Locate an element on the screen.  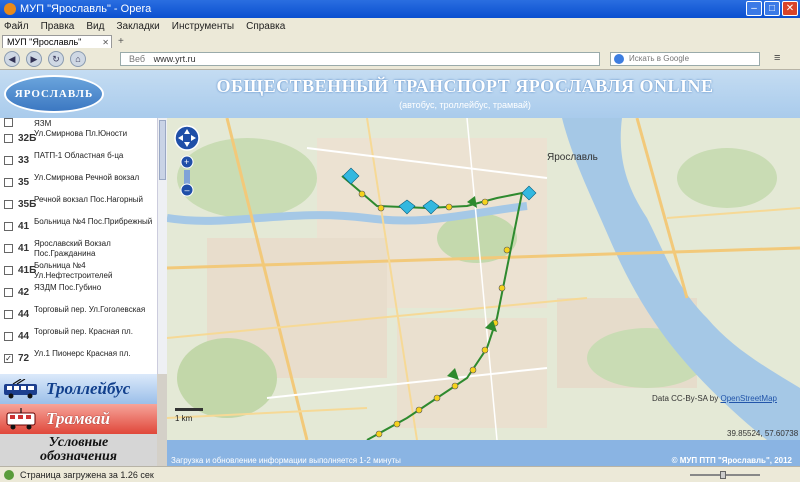
forward-icon: ▶ is located at coordinates (34, 58).